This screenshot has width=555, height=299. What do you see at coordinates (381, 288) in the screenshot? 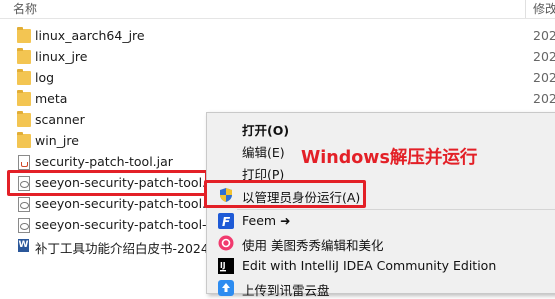
I see `menu-item-upload-xunlei: 上传到讯雷云盘` at bounding box center [381, 288].